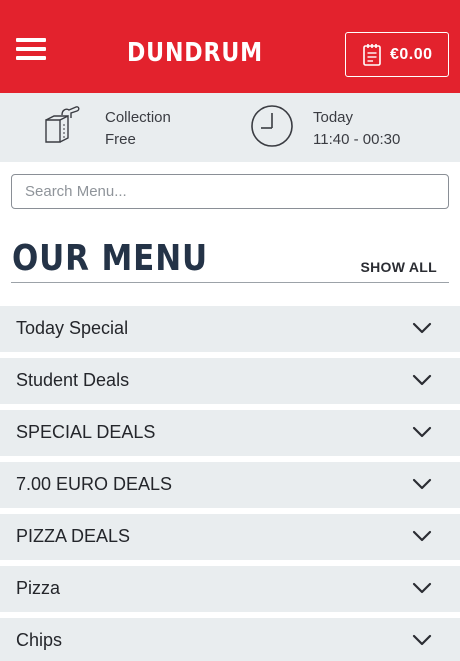 This screenshot has height=661, width=460. I want to click on category-pizza: Pizza, so click(230, 589).